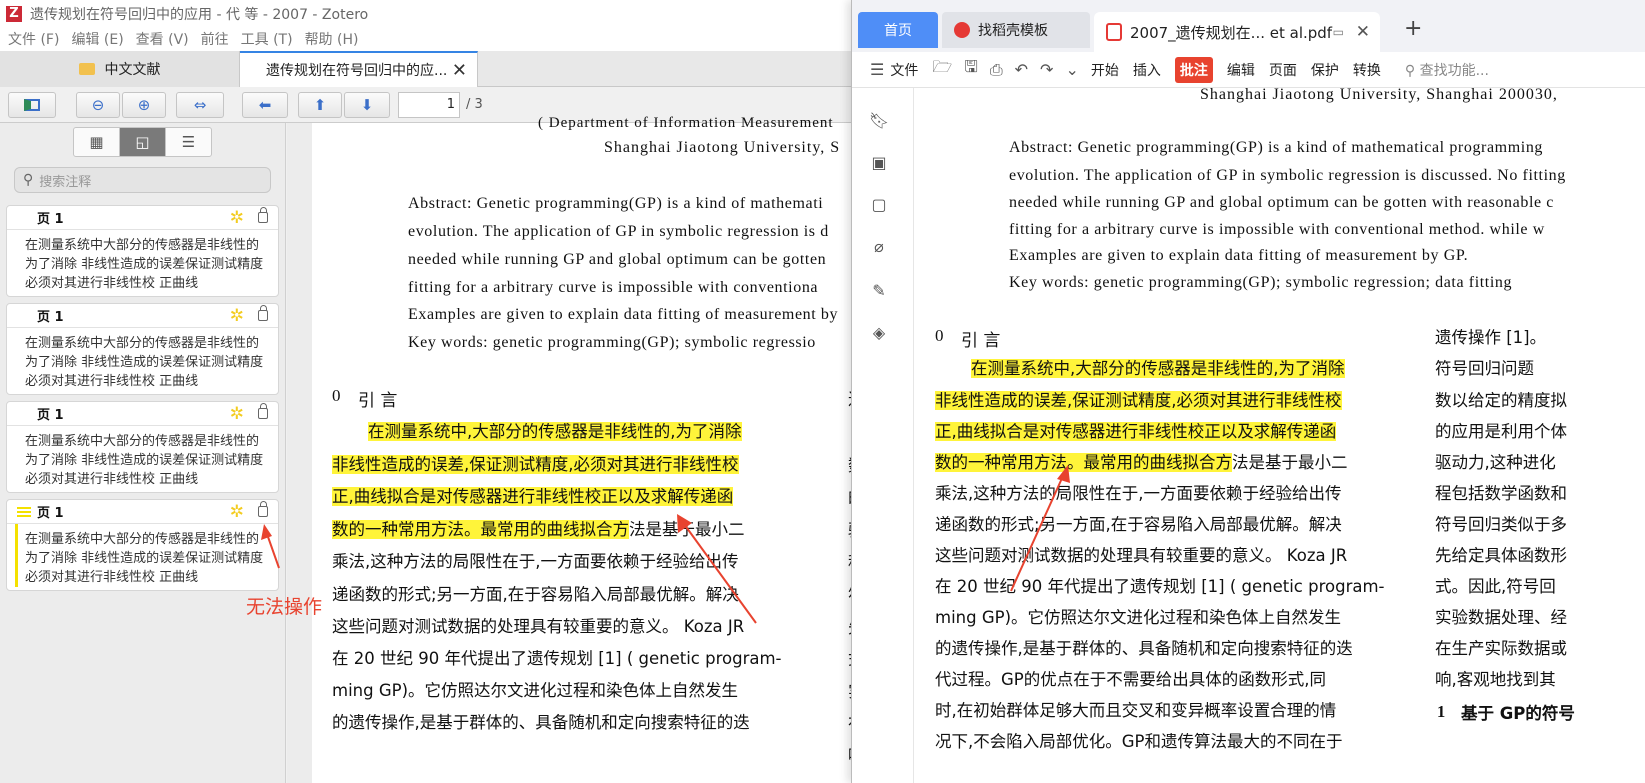 This screenshot has width=1645, height=783. I want to click on docer-logo-icon, so click(962, 30).